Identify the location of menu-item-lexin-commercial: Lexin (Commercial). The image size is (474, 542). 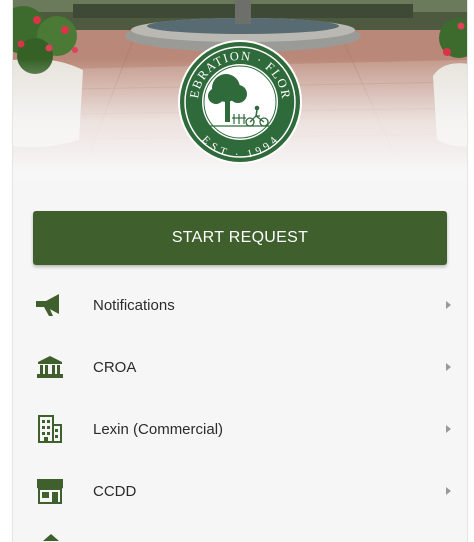
(240, 429).